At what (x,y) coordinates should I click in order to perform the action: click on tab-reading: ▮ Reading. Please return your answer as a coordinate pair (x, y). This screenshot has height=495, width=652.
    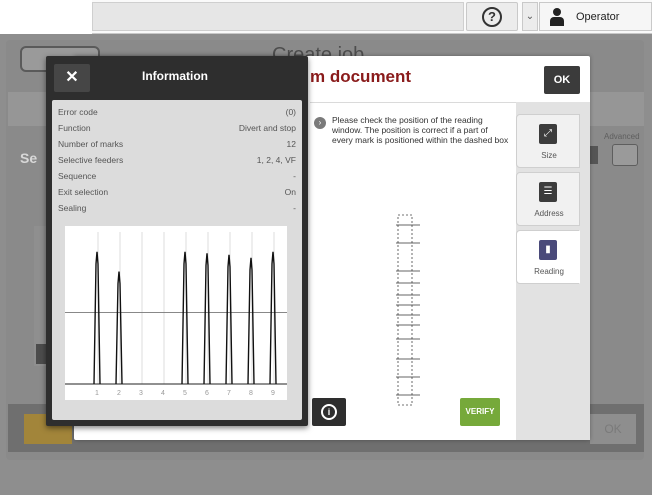
    Looking at the image, I should click on (548, 257).